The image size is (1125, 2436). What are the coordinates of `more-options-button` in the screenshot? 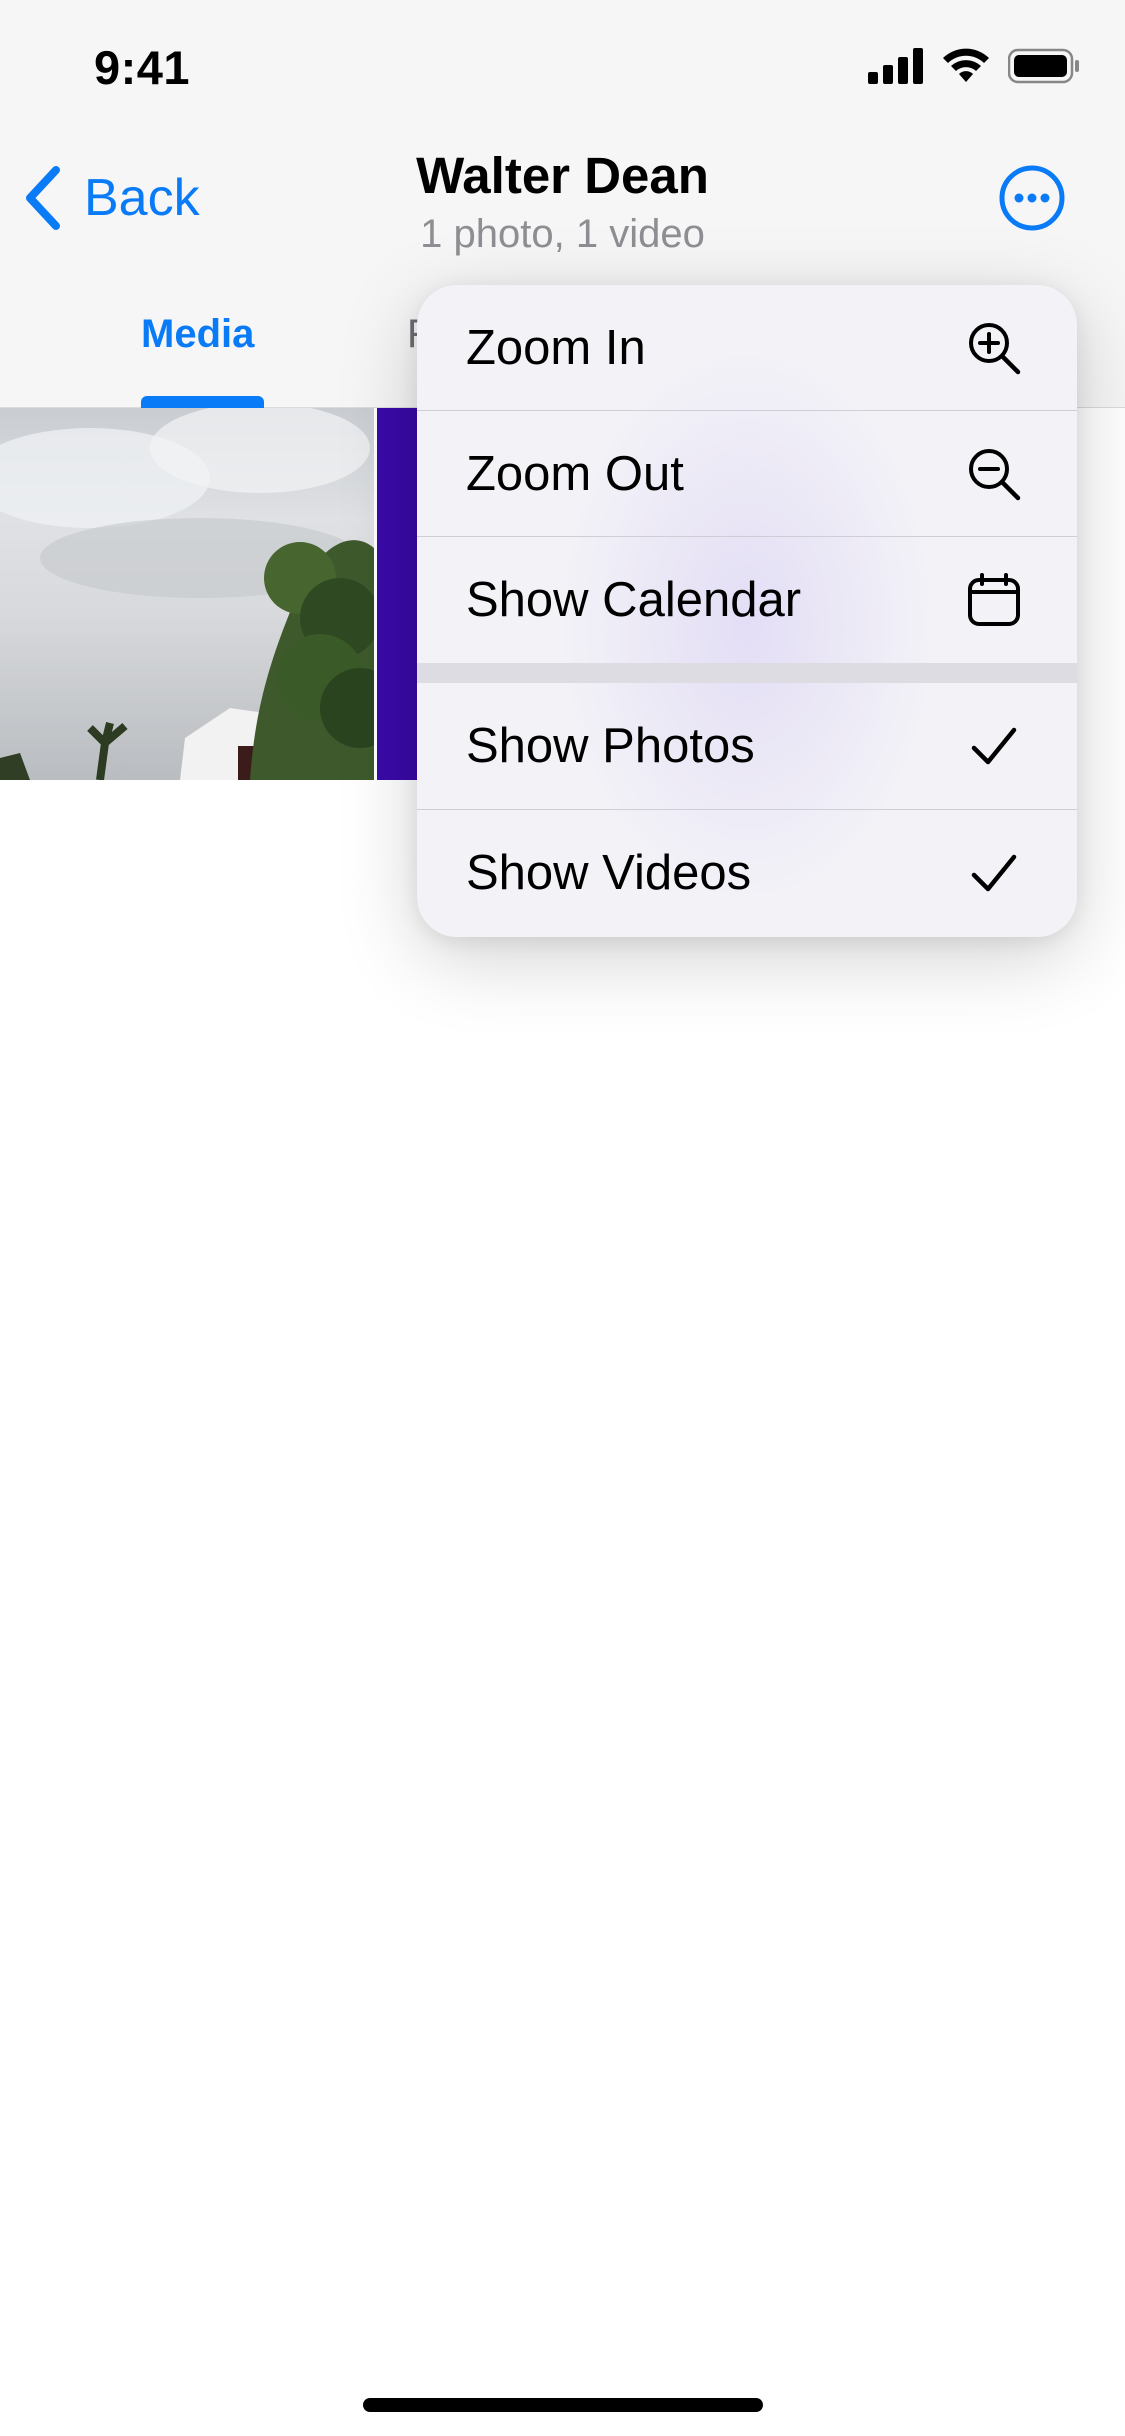 It's located at (1032, 198).